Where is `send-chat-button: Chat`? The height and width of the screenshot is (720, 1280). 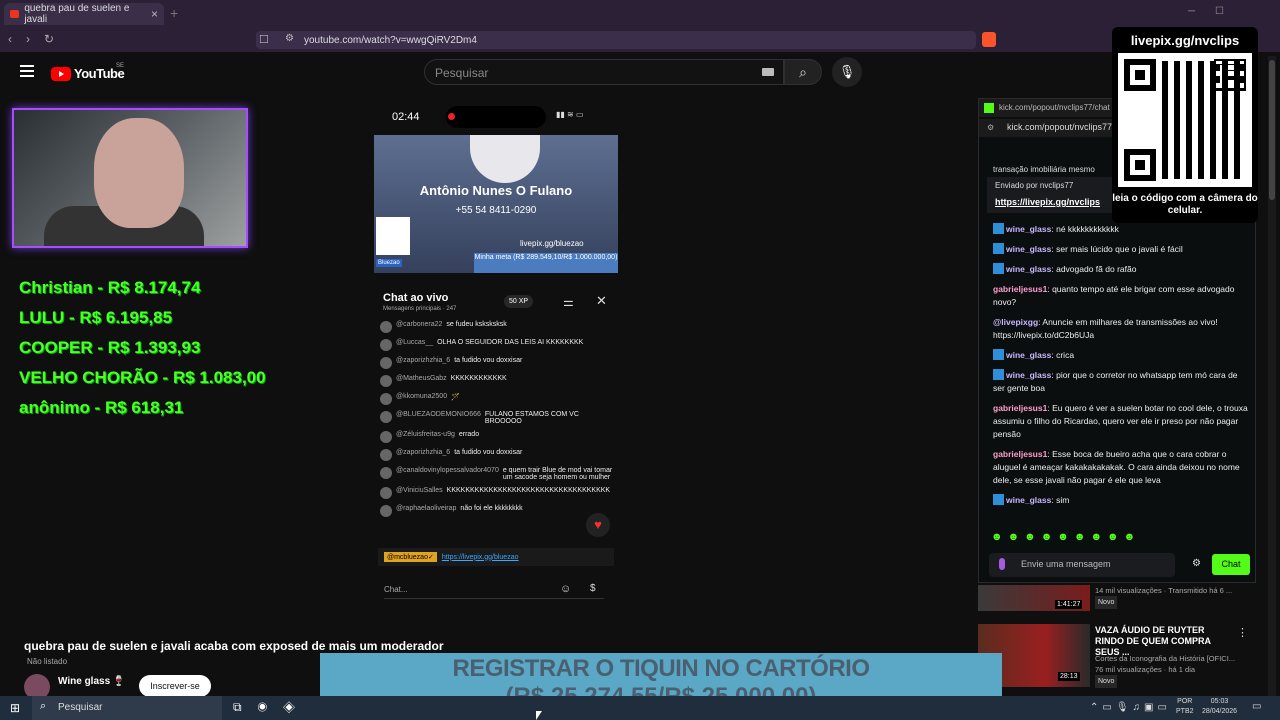
send-chat-button: Chat is located at coordinates (1231, 564).